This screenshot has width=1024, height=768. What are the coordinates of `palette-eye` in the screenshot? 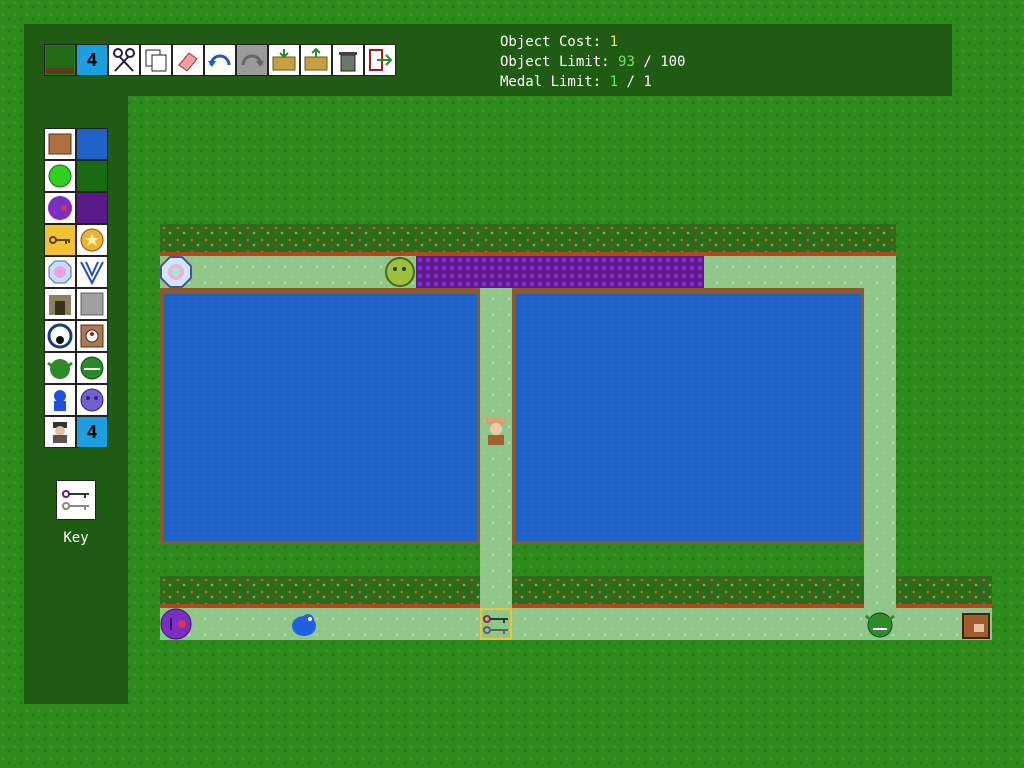 It's located at (60, 336).